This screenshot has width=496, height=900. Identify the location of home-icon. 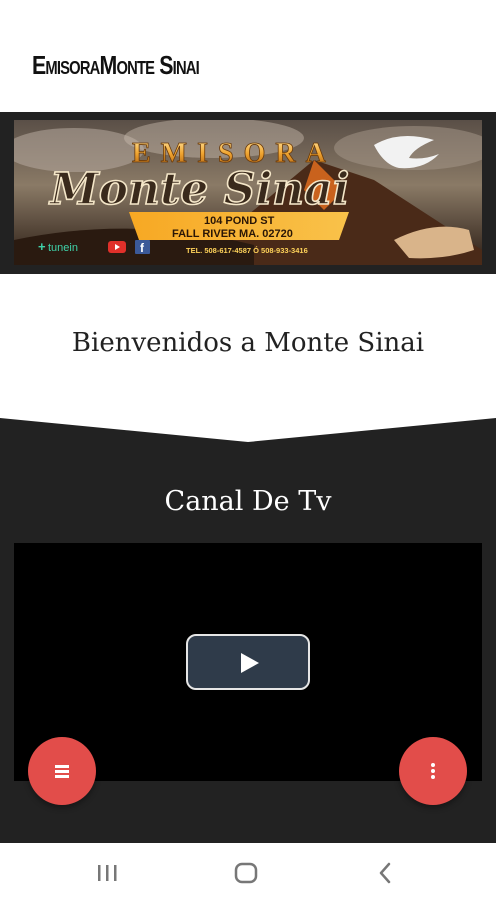
(246, 873).